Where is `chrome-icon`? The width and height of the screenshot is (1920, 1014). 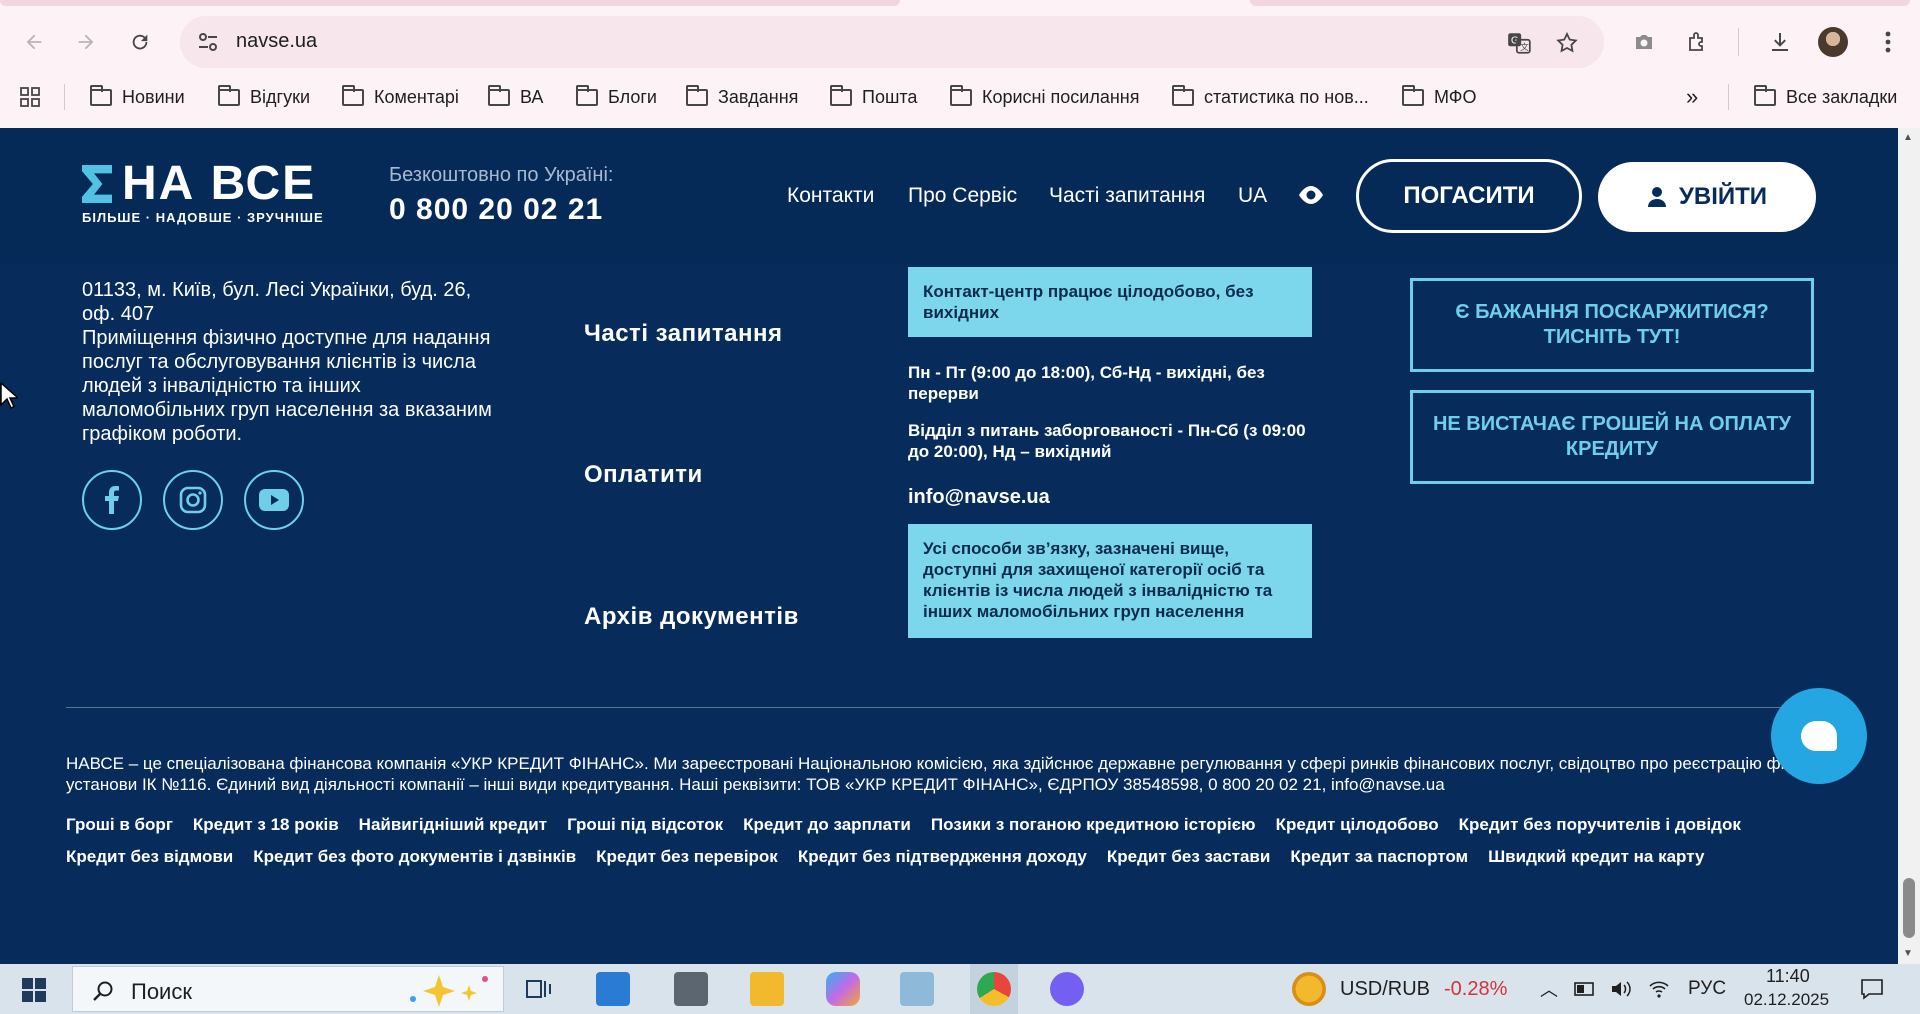
chrome-icon is located at coordinates (994, 989).